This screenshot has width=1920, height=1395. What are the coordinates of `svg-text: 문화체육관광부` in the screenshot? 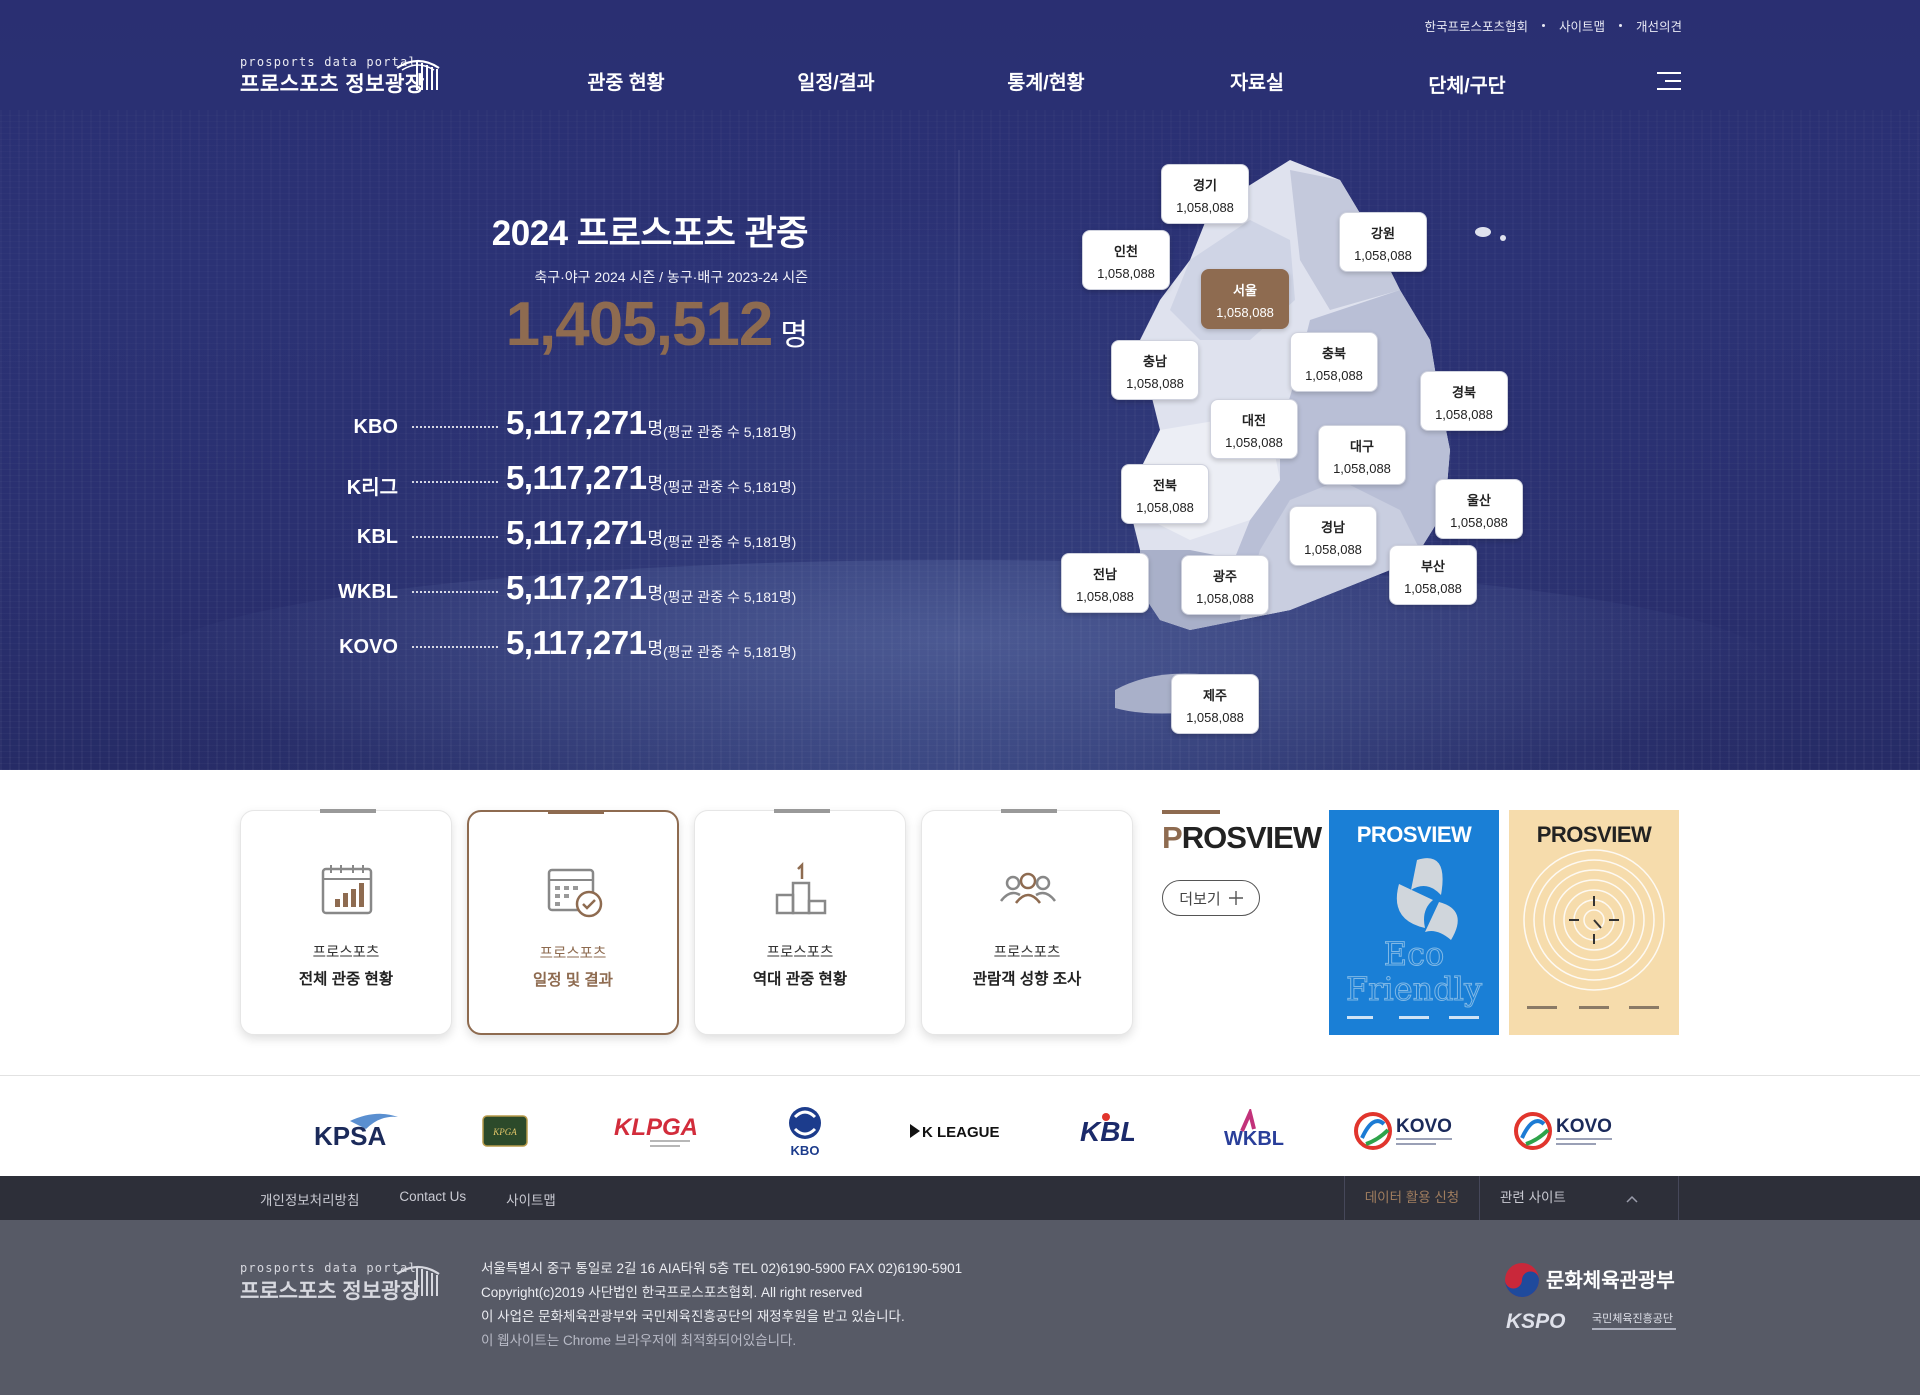 It's located at (1610, 1280).